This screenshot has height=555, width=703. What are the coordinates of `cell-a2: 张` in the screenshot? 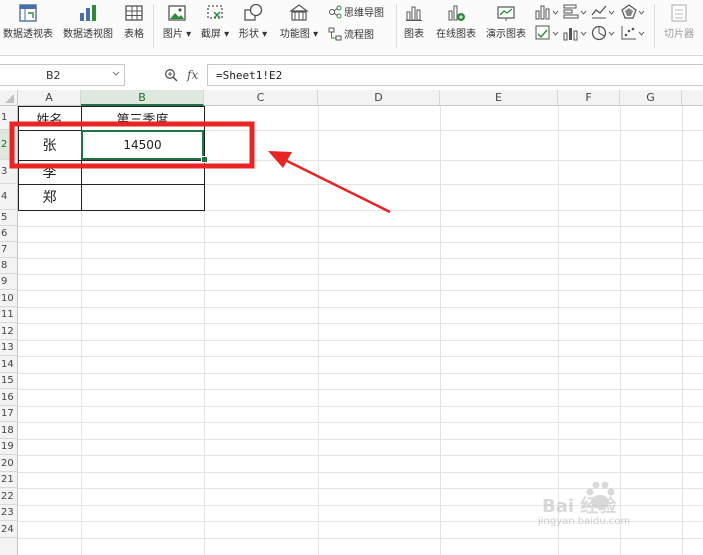 It's located at (49, 145).